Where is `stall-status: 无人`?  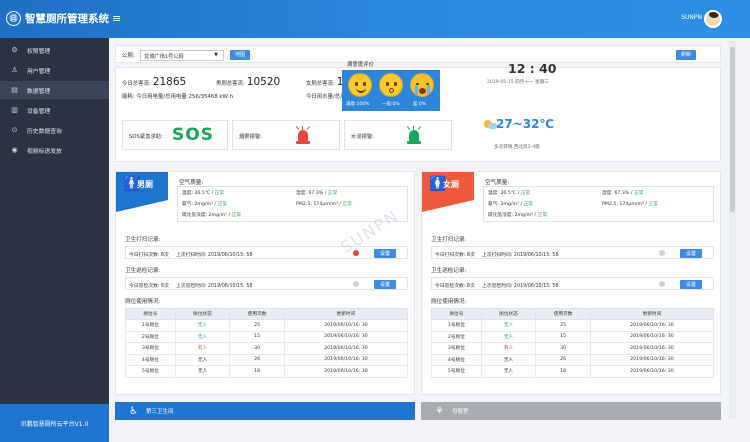
stall-status: 无人 is located at coordinates (508, 325).